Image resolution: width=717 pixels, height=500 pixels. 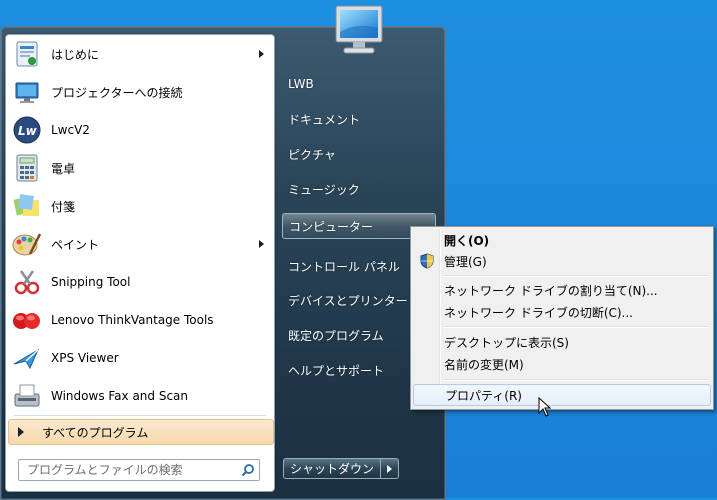 What do you see at coordinates (140, 244) in the screenshot?
I see `program-item-paint: ペイント` at bounding box center [140, 244].